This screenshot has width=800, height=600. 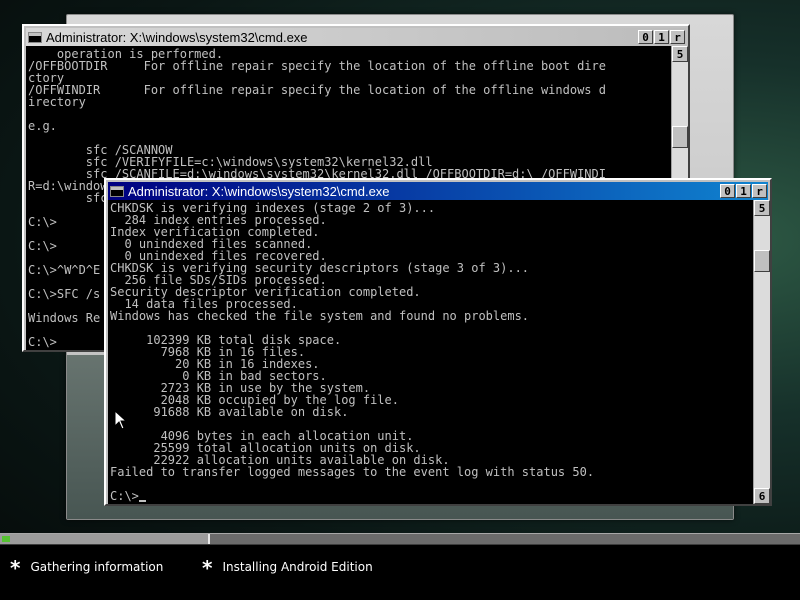 What do you see at coordinates (209, 539) in the screenshot?
I see `progress-divider` at bounding box center [209, 539].